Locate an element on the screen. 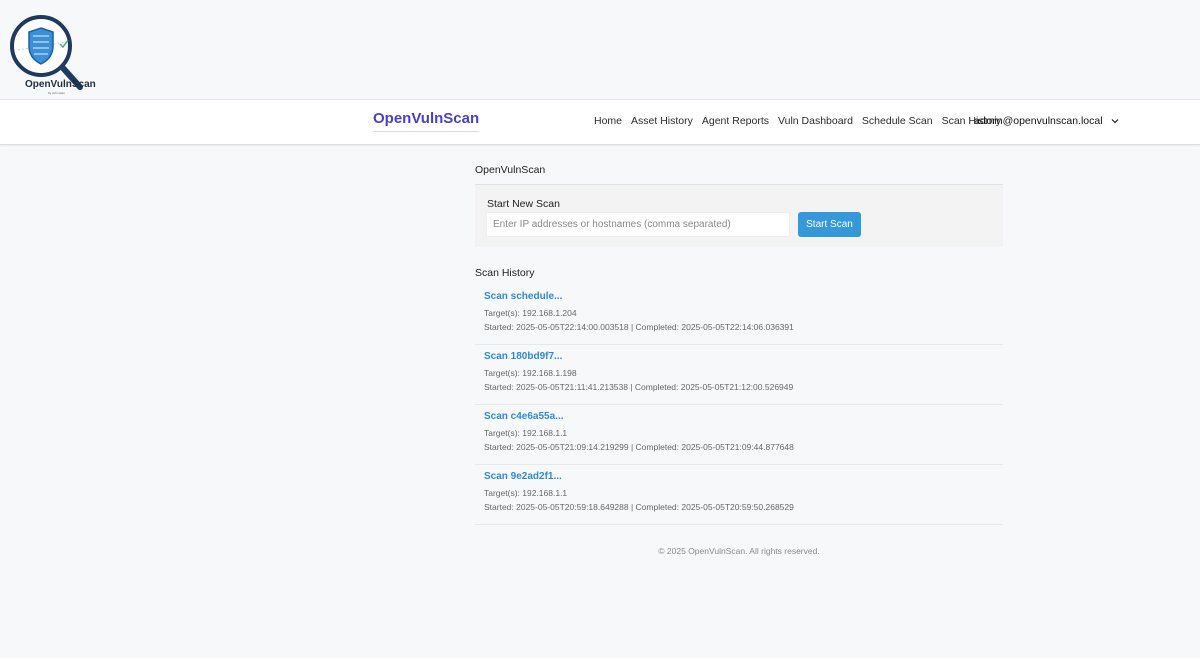 This screenshot has width=1200, height=658. new-scan-panel: Start New Scan Start Scan is located at coordinates (739, 215).